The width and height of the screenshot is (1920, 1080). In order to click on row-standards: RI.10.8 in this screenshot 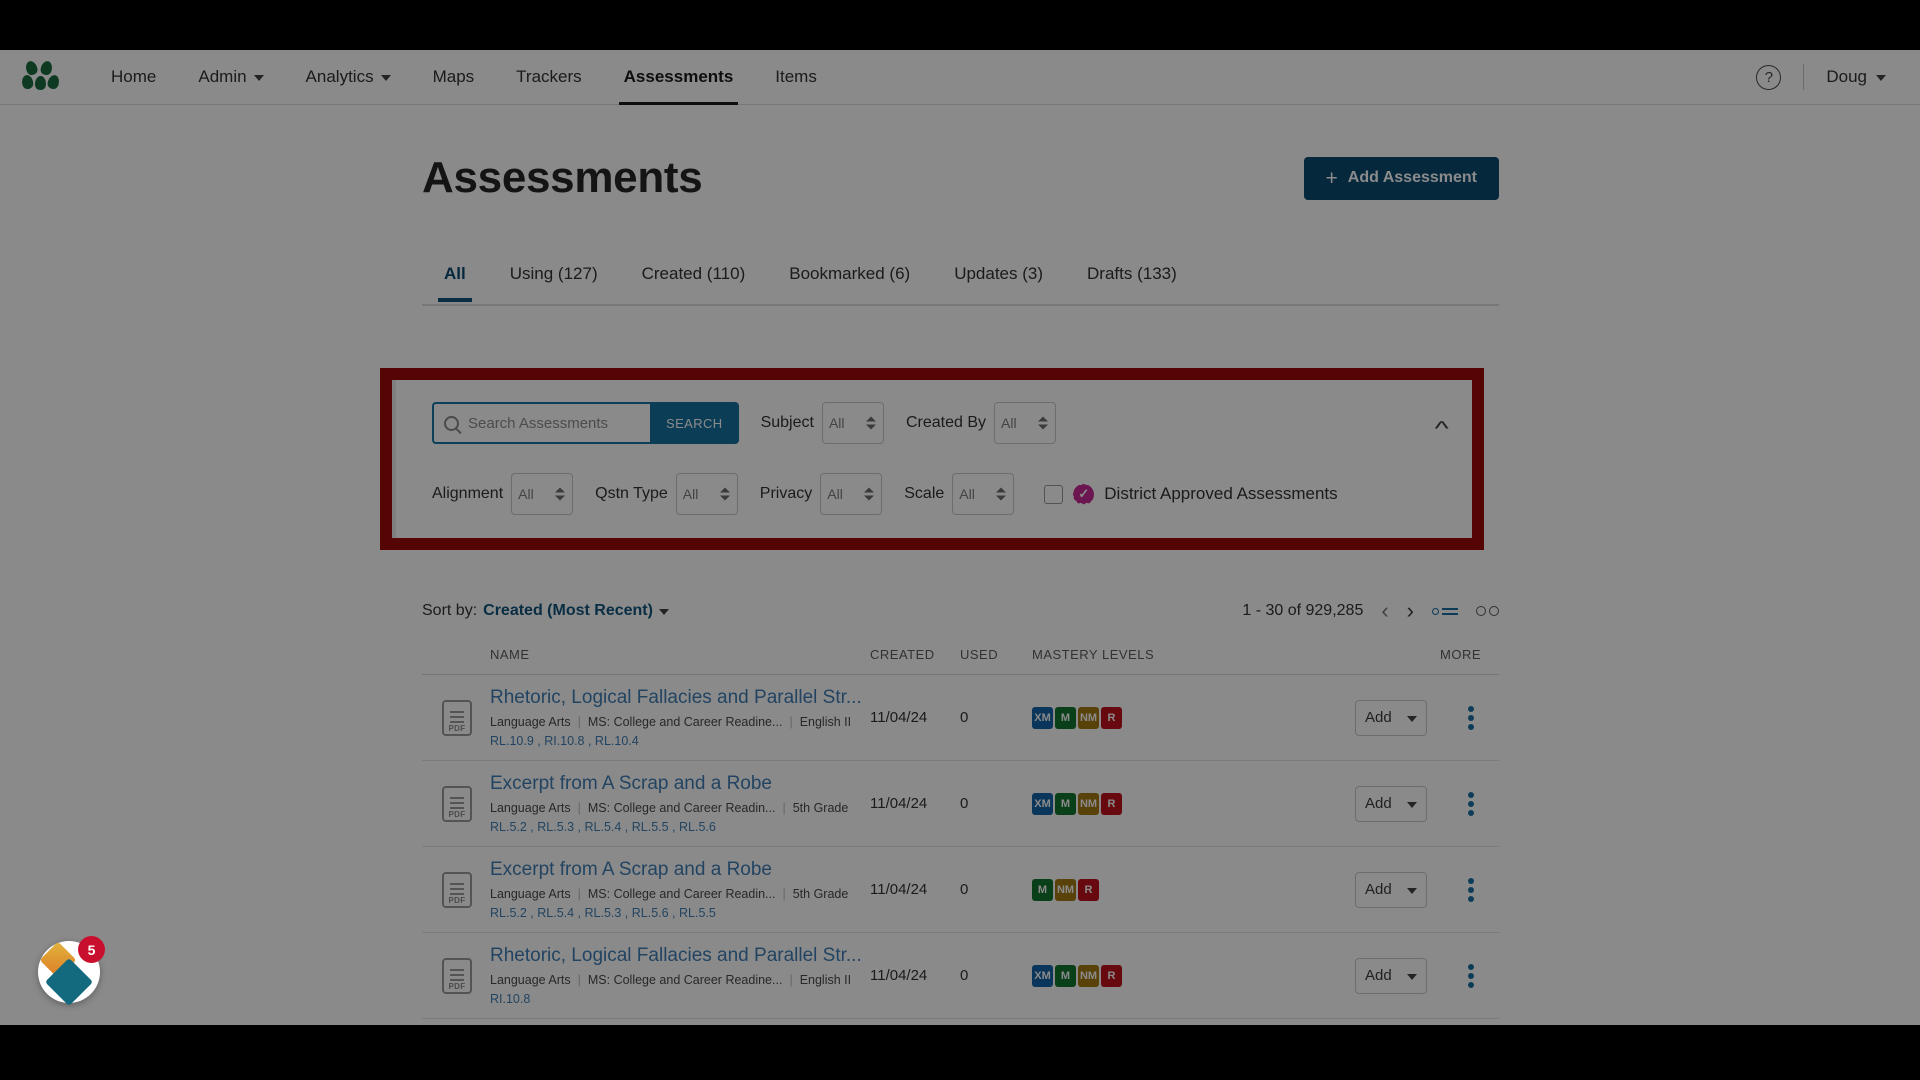, I will do `click(680, 999)`.